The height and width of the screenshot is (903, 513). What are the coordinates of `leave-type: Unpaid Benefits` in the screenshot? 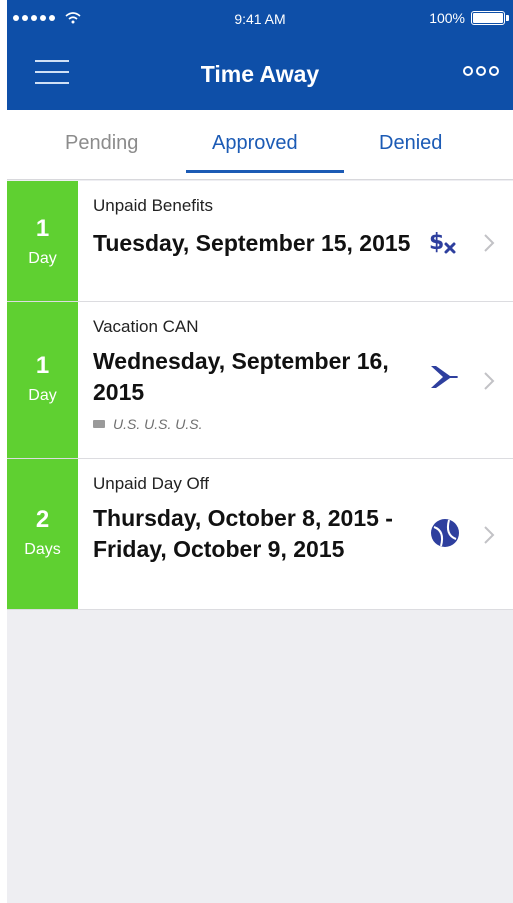 It's located at (153, 205).